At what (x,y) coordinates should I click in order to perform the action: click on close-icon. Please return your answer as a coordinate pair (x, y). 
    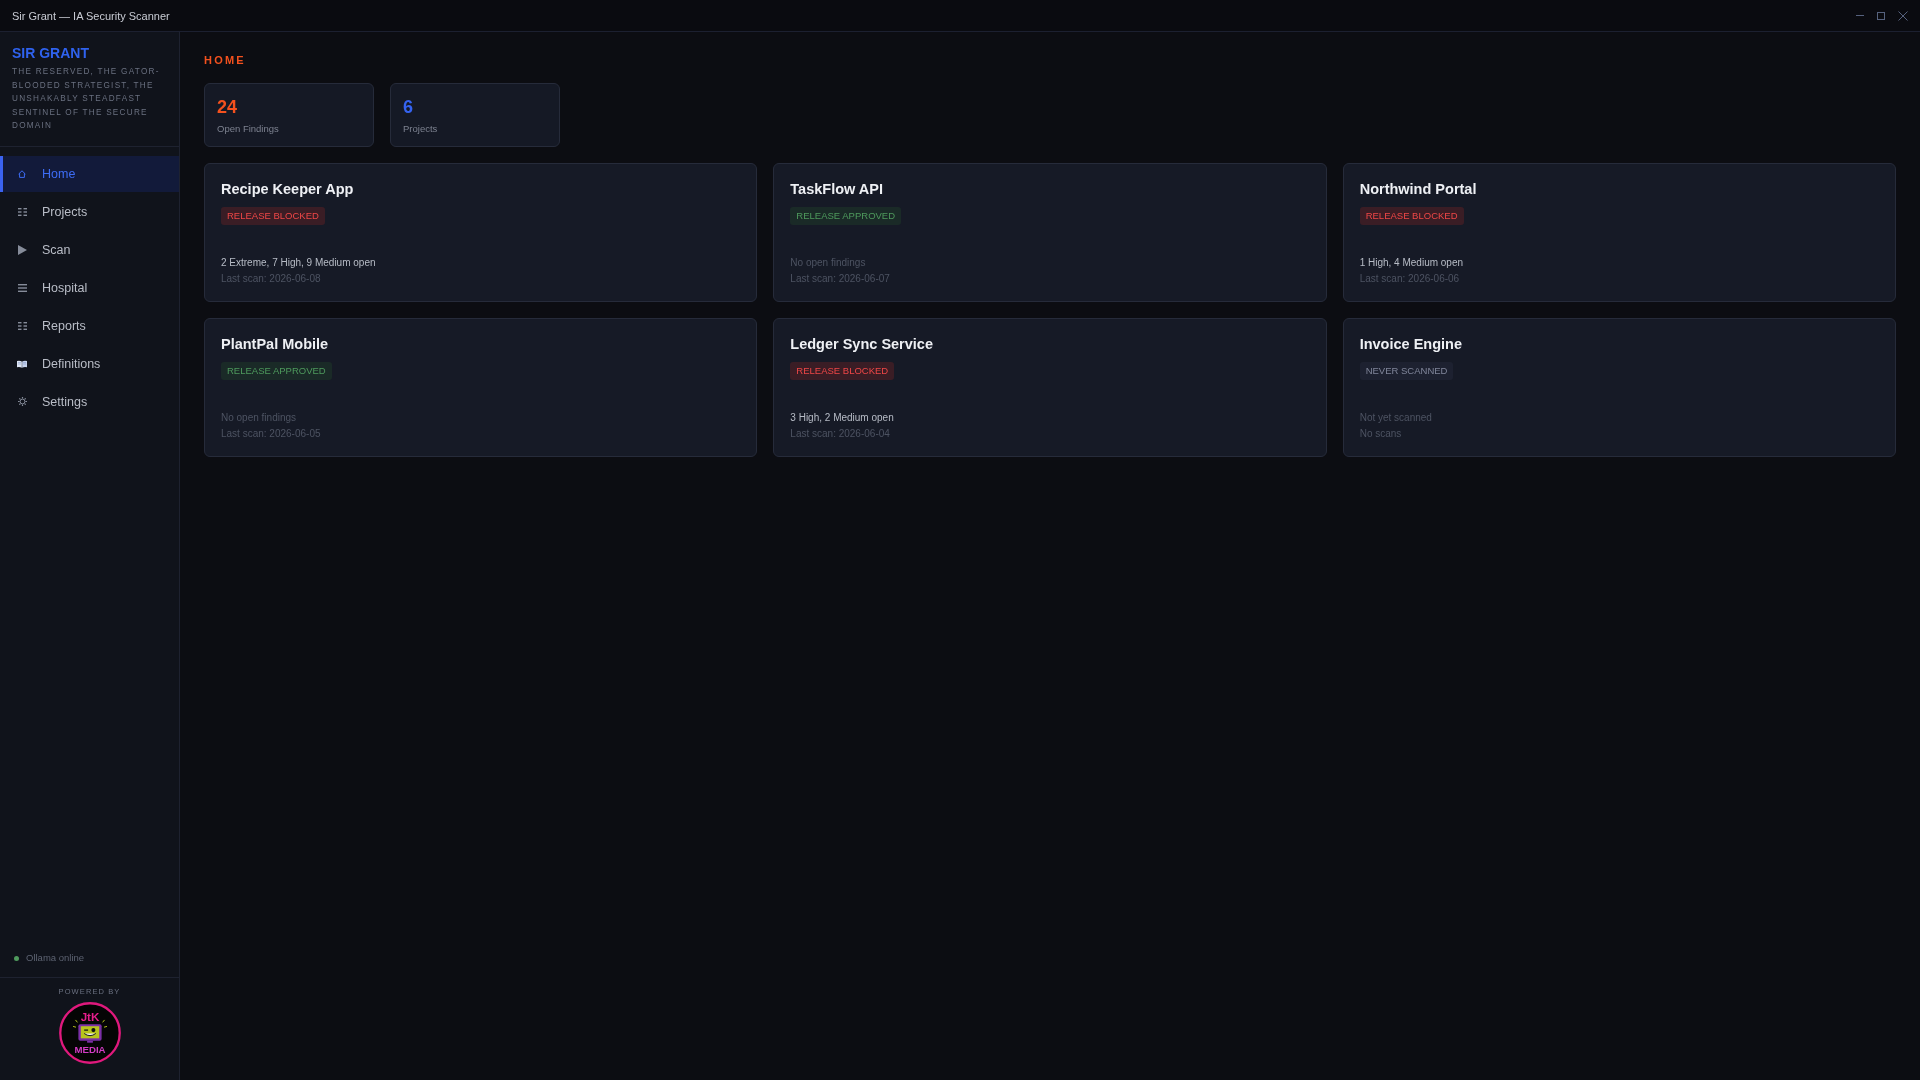
    Looking at the image, I should click on (1903, 15).